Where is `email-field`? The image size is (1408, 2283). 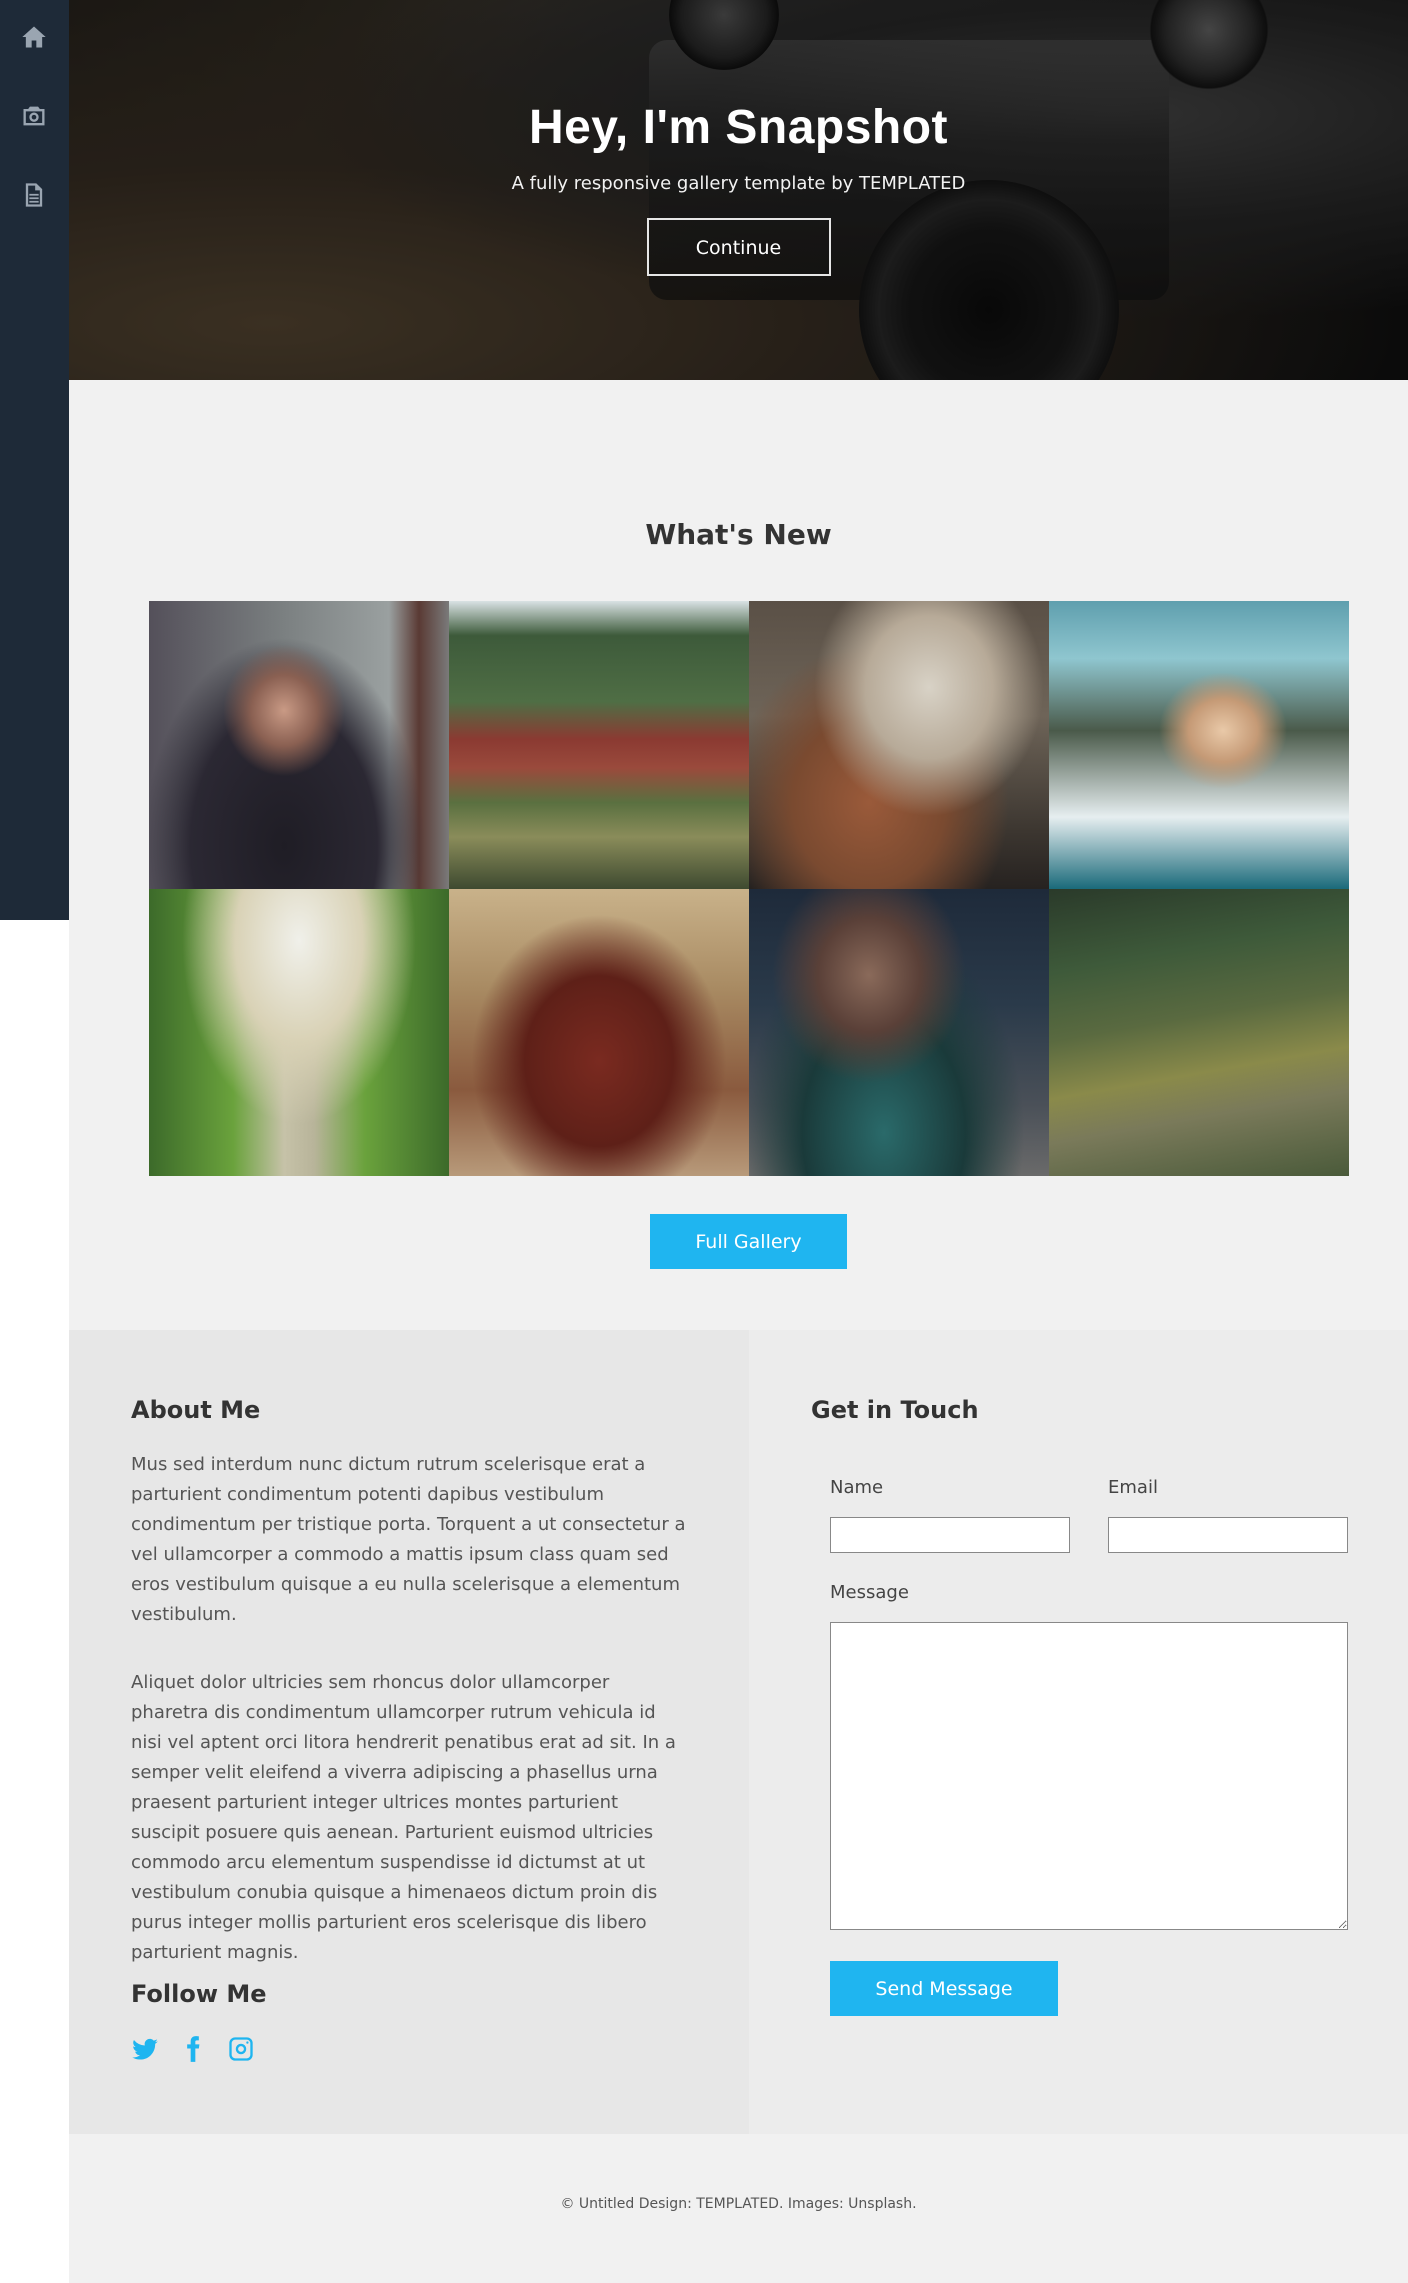 email-field is located at coordinates (1228, 1535).